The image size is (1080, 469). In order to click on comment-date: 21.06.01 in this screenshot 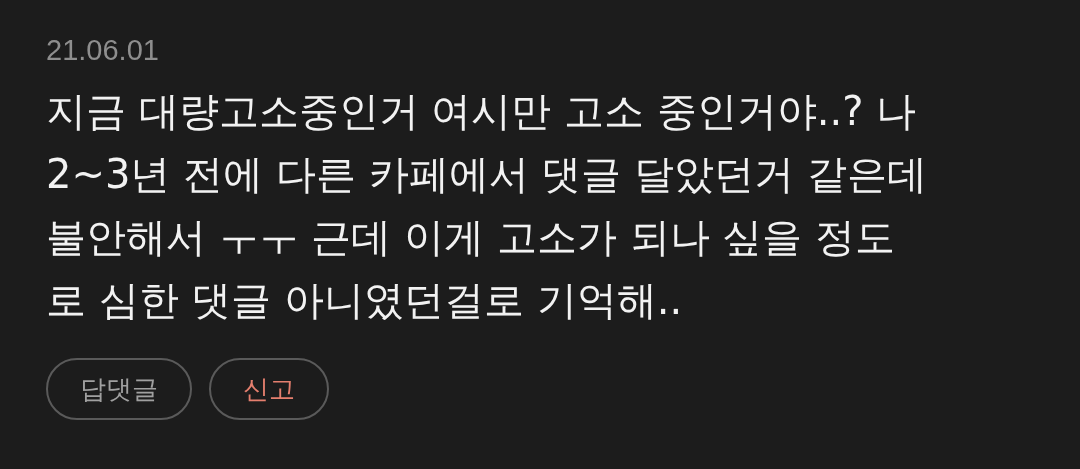, I will do `click(103, 50)`.